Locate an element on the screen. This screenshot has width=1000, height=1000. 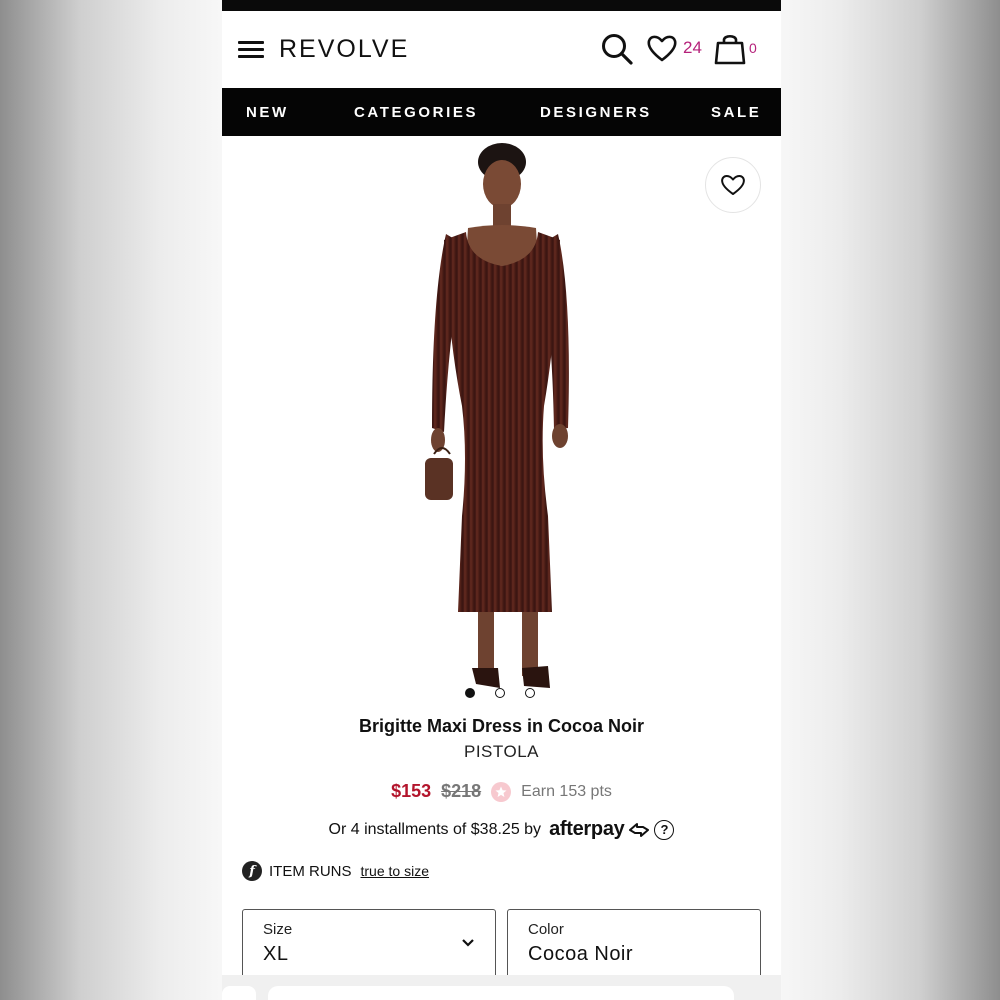
nav-sale: SALE is located at coordinates (736, 112).